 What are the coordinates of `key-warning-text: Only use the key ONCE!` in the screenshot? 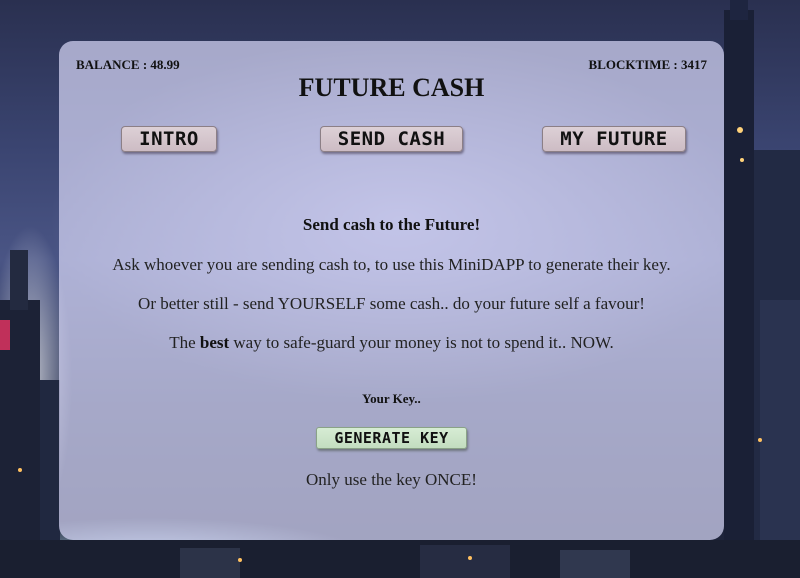 It's located at (391, 479).